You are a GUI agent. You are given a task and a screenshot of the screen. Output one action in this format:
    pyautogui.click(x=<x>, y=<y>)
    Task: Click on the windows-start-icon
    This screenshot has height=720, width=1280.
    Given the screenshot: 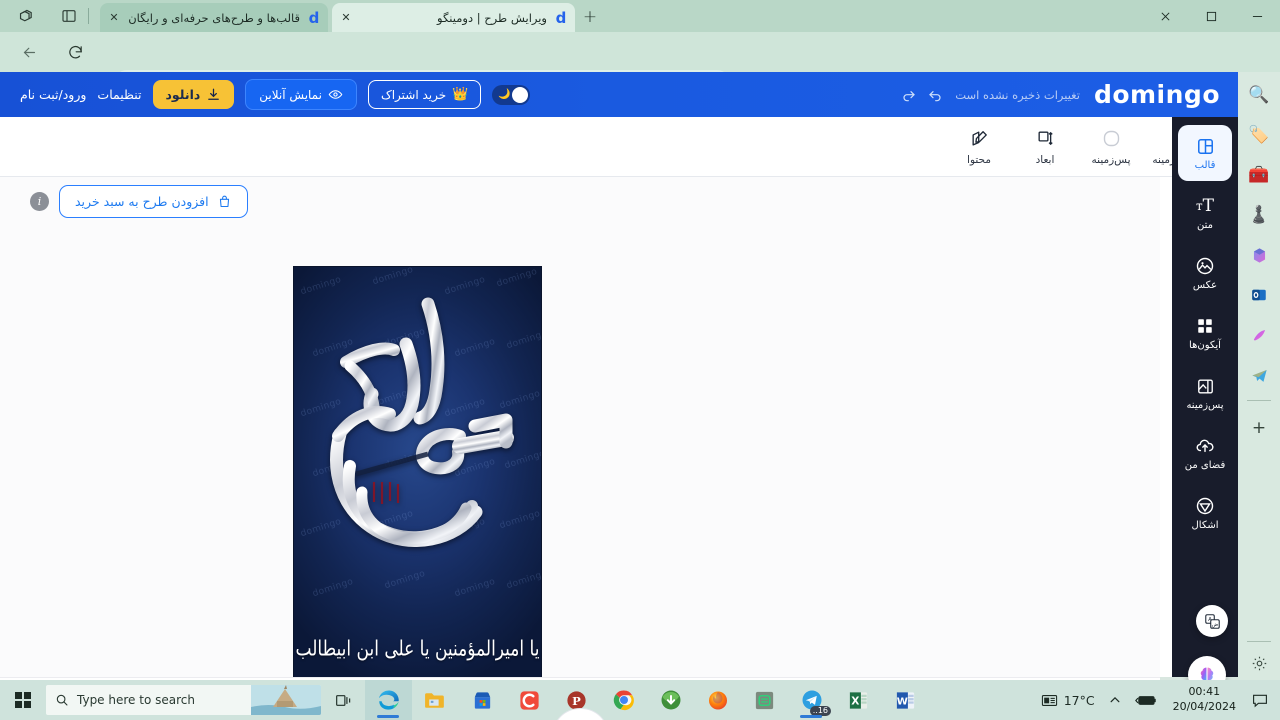 What is the action you would take?
    pyautogui.click(x=23, y=700)
    